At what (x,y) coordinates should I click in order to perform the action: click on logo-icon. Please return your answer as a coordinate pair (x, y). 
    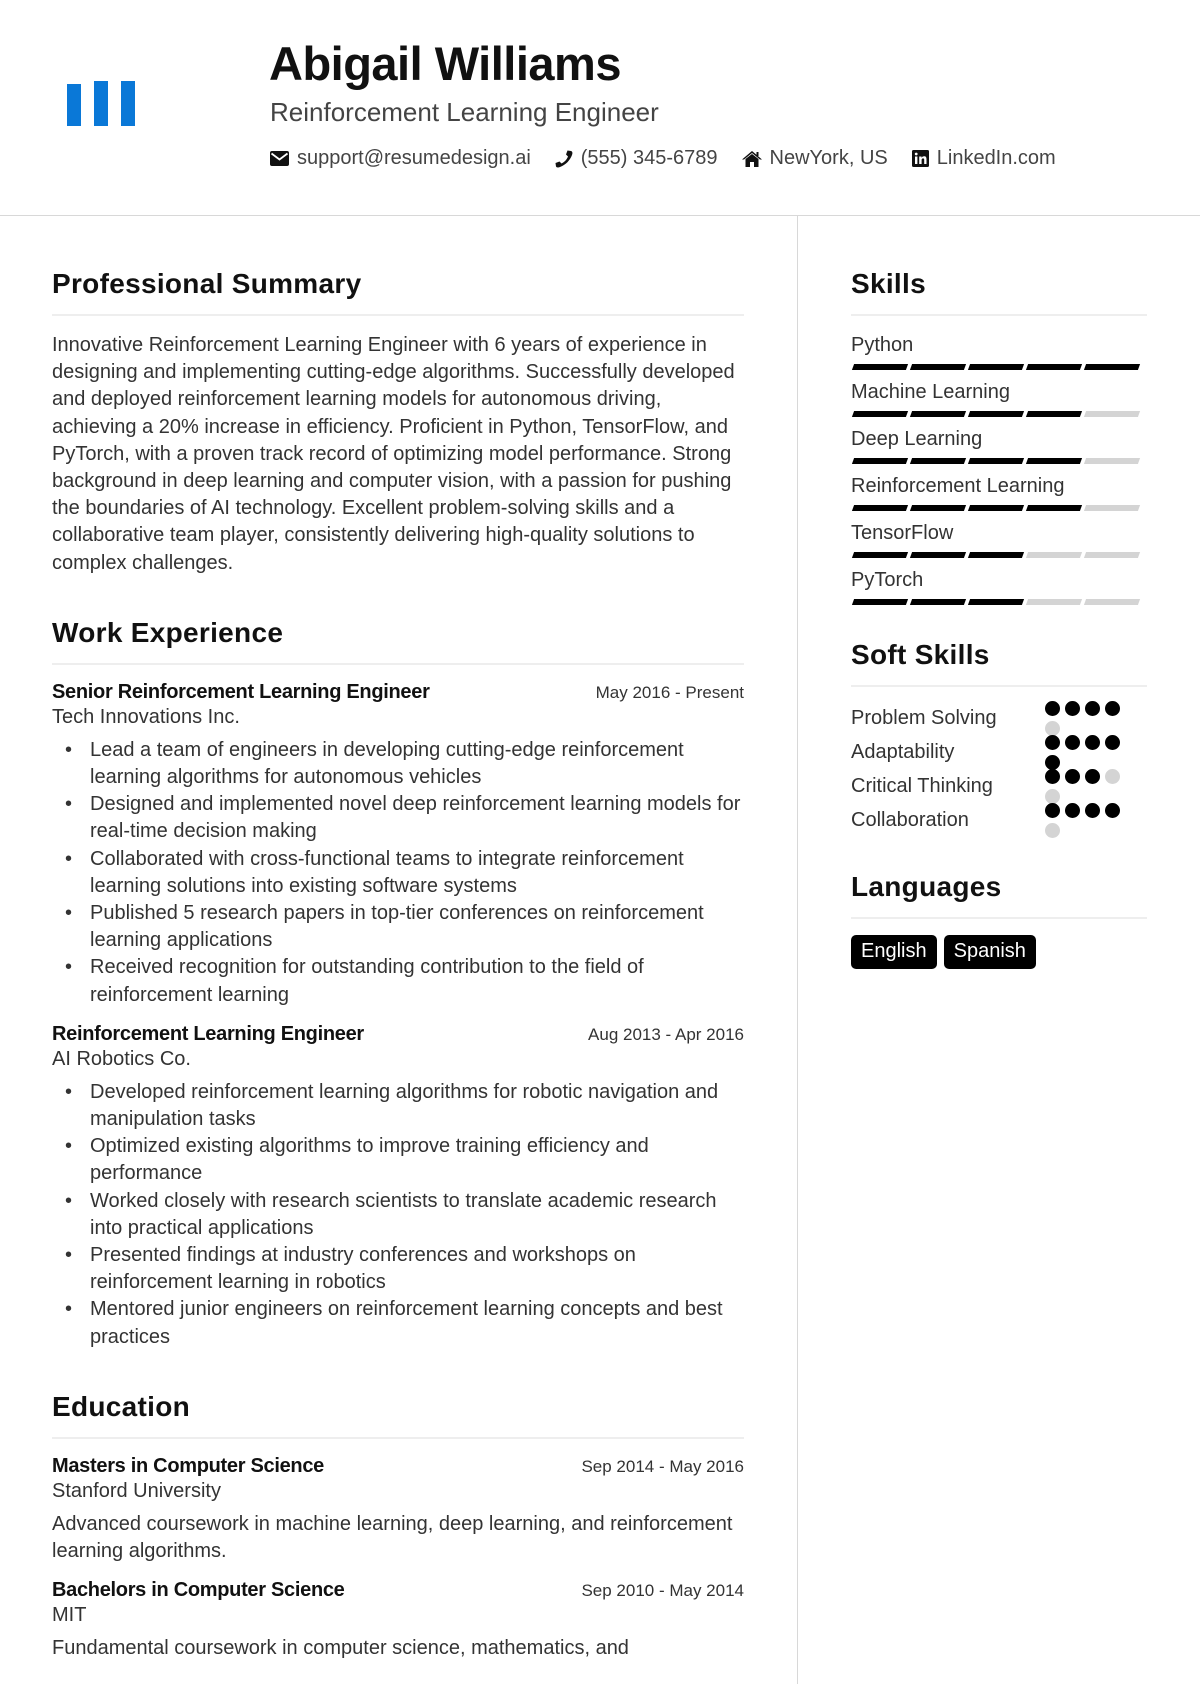
    Looking at the image, I should click on (102, 103).